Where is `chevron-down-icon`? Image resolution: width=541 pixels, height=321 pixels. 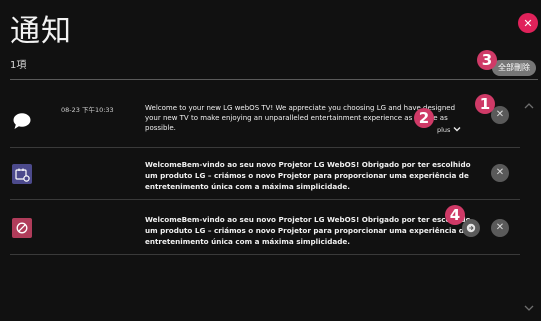 chevron-down-icon is located at coordinates (457, 130).